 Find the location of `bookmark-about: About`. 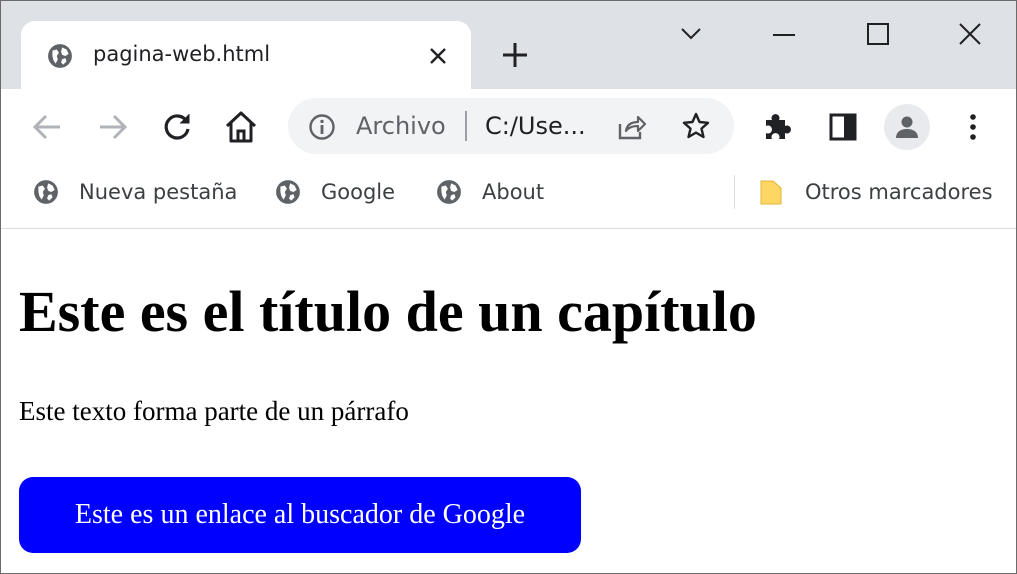

bookmark-about: About is located at coordinates (490, 192).